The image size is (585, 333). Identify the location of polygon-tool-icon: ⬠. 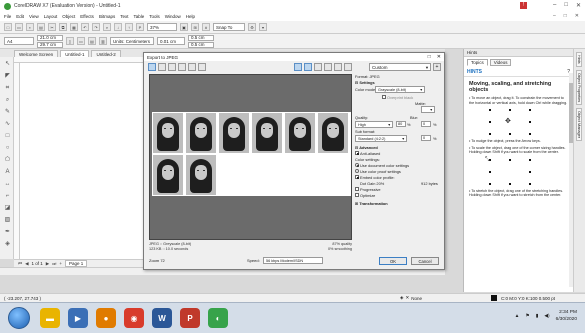
(7, 160).